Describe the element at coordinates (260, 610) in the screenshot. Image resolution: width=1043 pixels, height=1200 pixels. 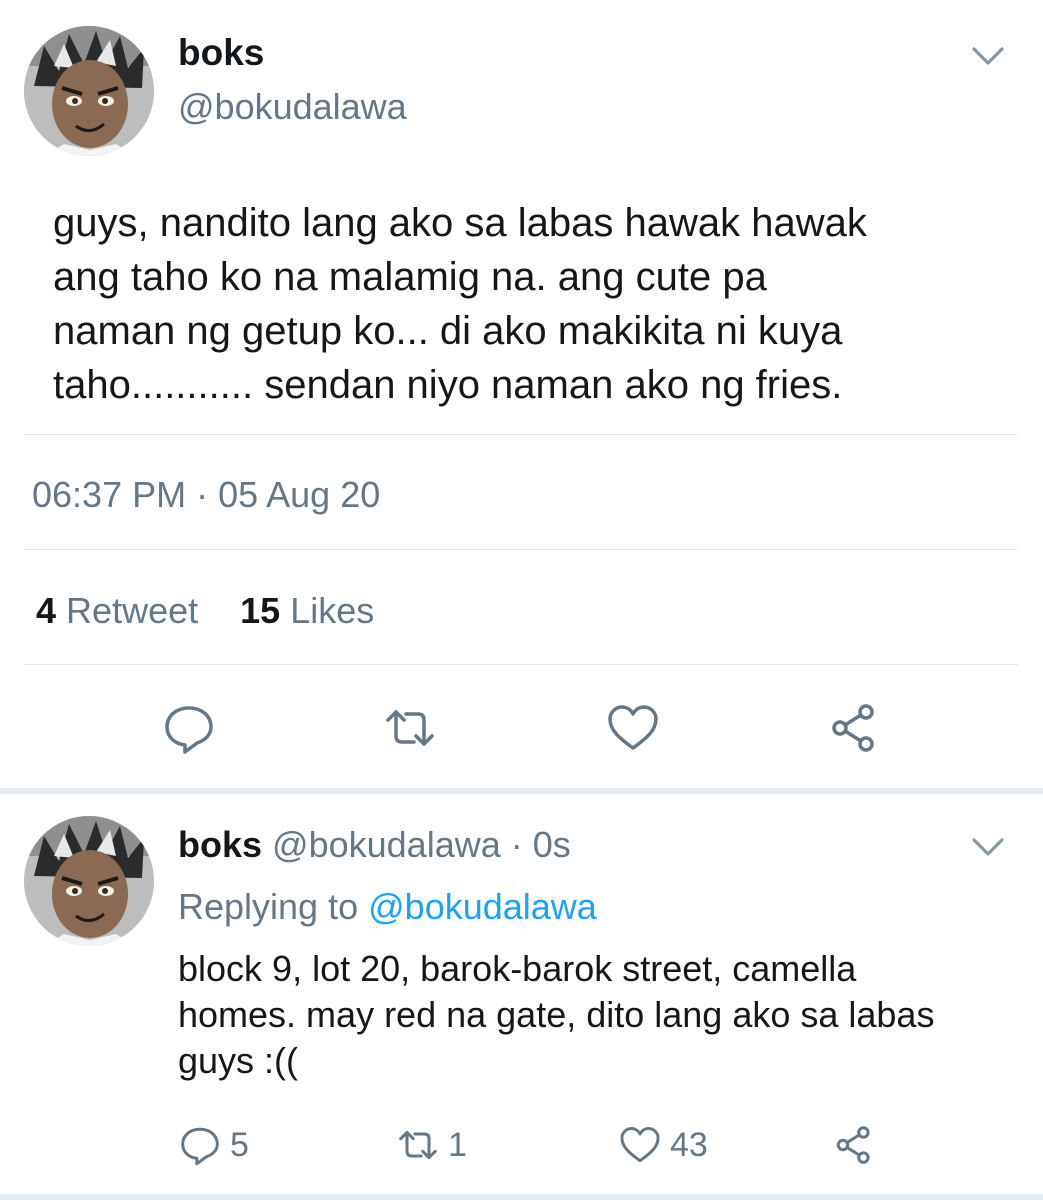
I see `like-count: 15` at that location.